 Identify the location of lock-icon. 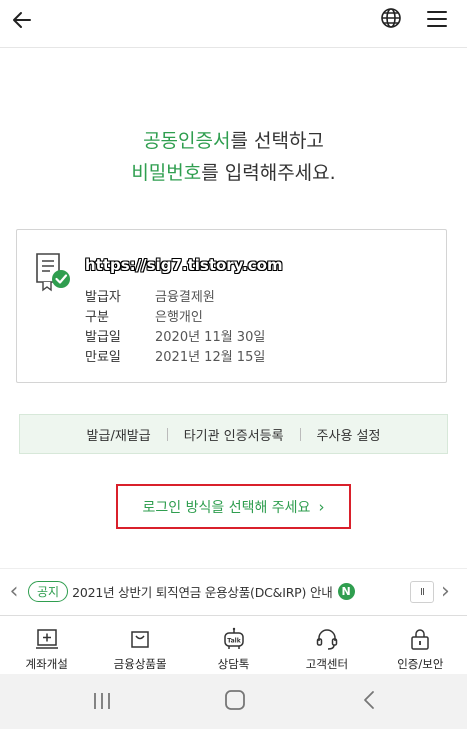
(420, 639).